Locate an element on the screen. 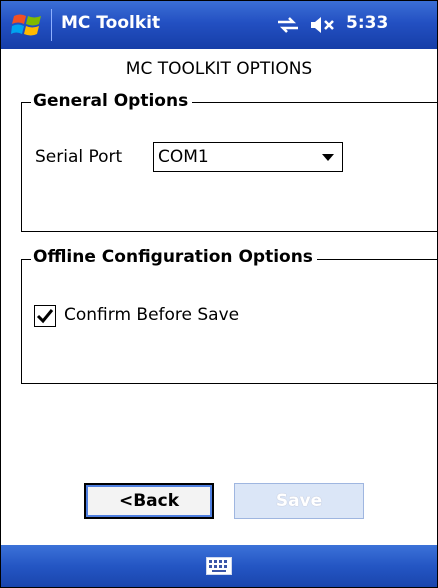 The image size is (438, 588). keyboard-icon is located at coordinates (219, 566).